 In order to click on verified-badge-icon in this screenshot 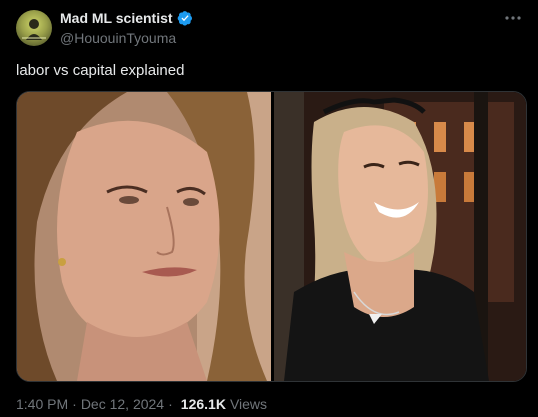, I will do `click(185, 18)`.